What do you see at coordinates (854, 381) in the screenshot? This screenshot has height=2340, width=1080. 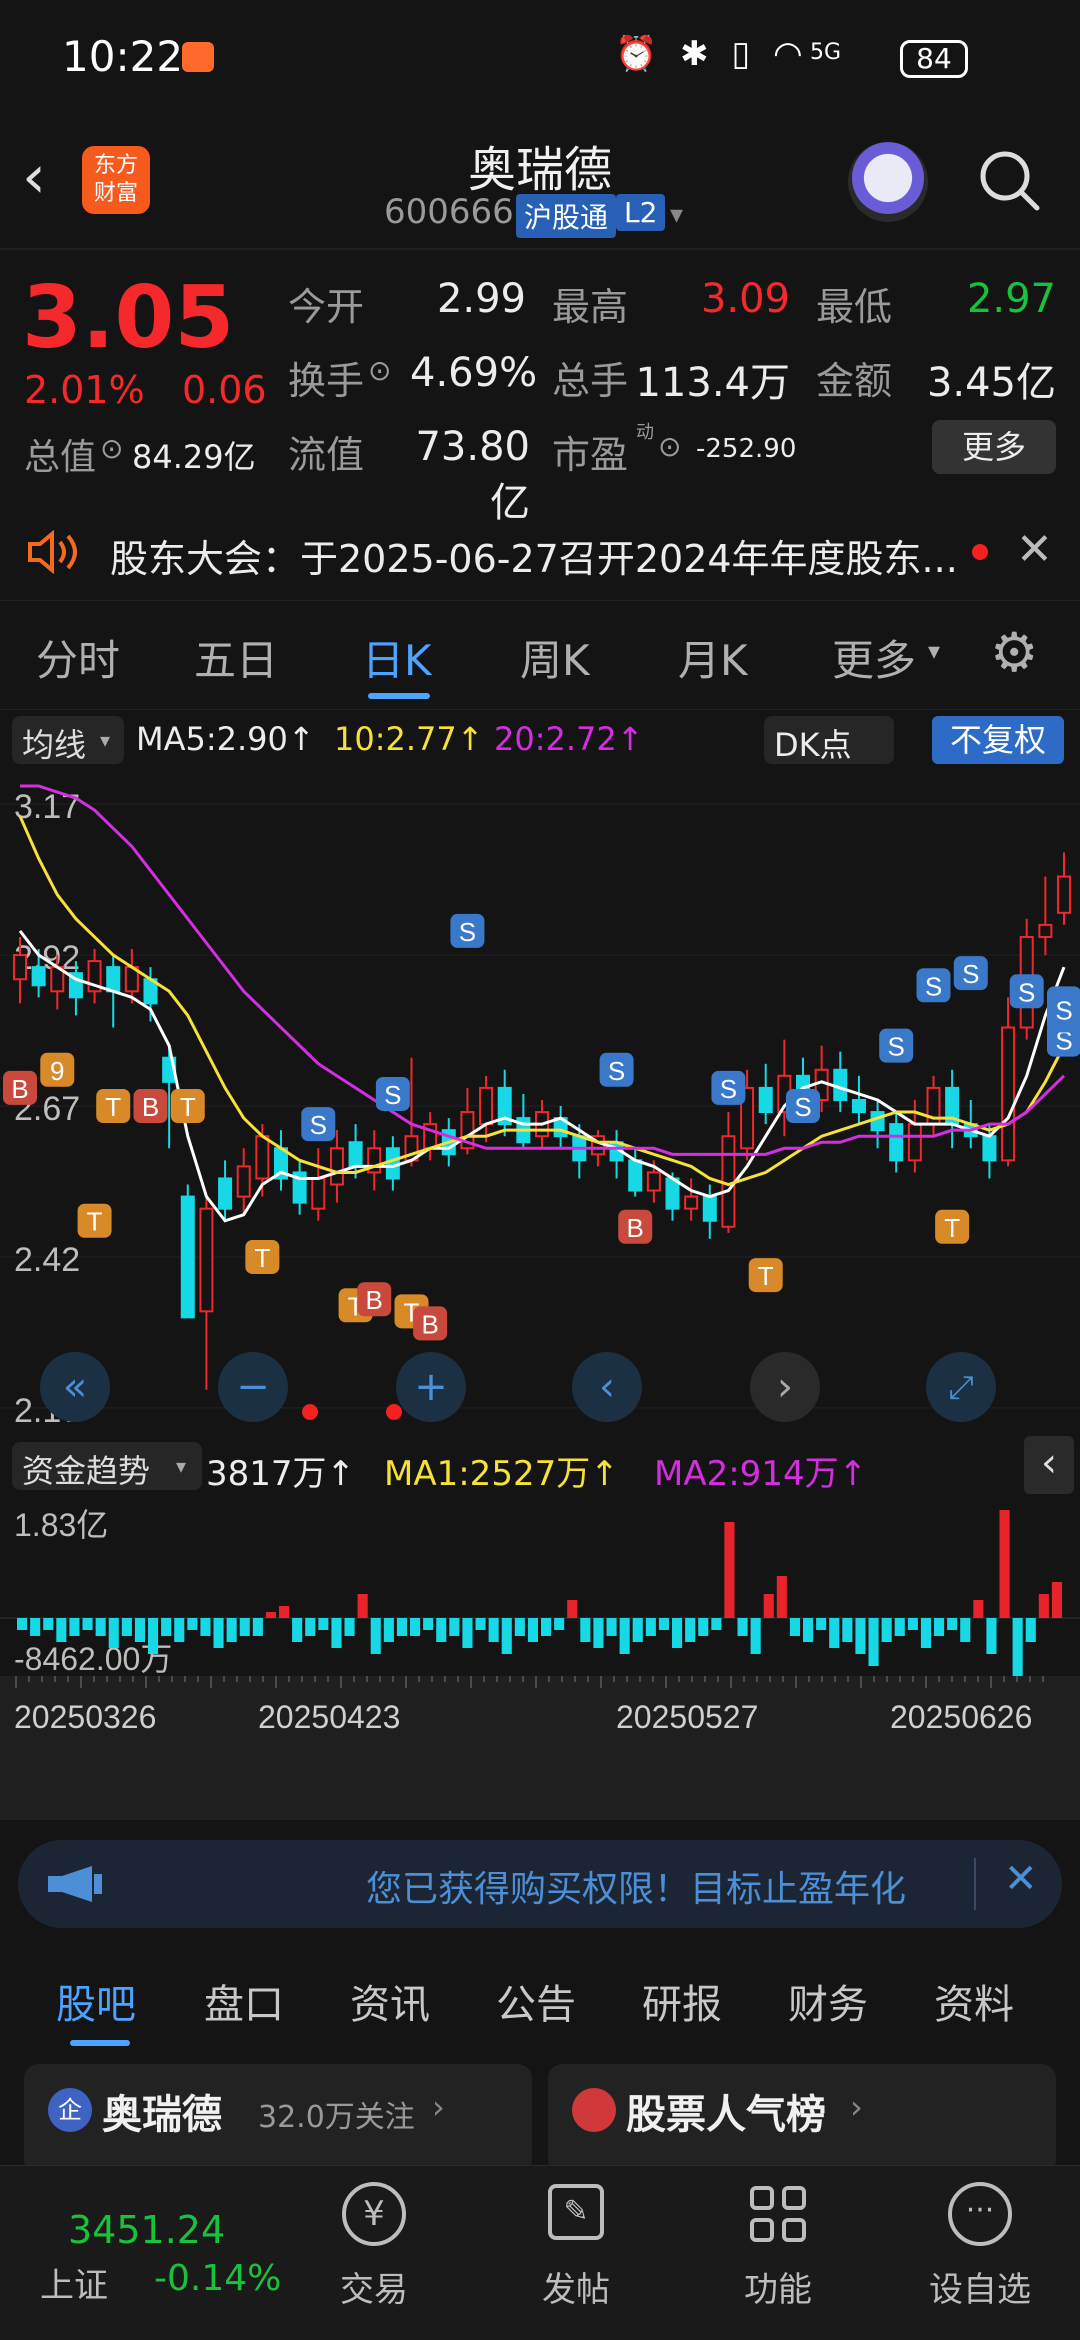 I see `amount-label: 金额` at bounding box center [854, 381].